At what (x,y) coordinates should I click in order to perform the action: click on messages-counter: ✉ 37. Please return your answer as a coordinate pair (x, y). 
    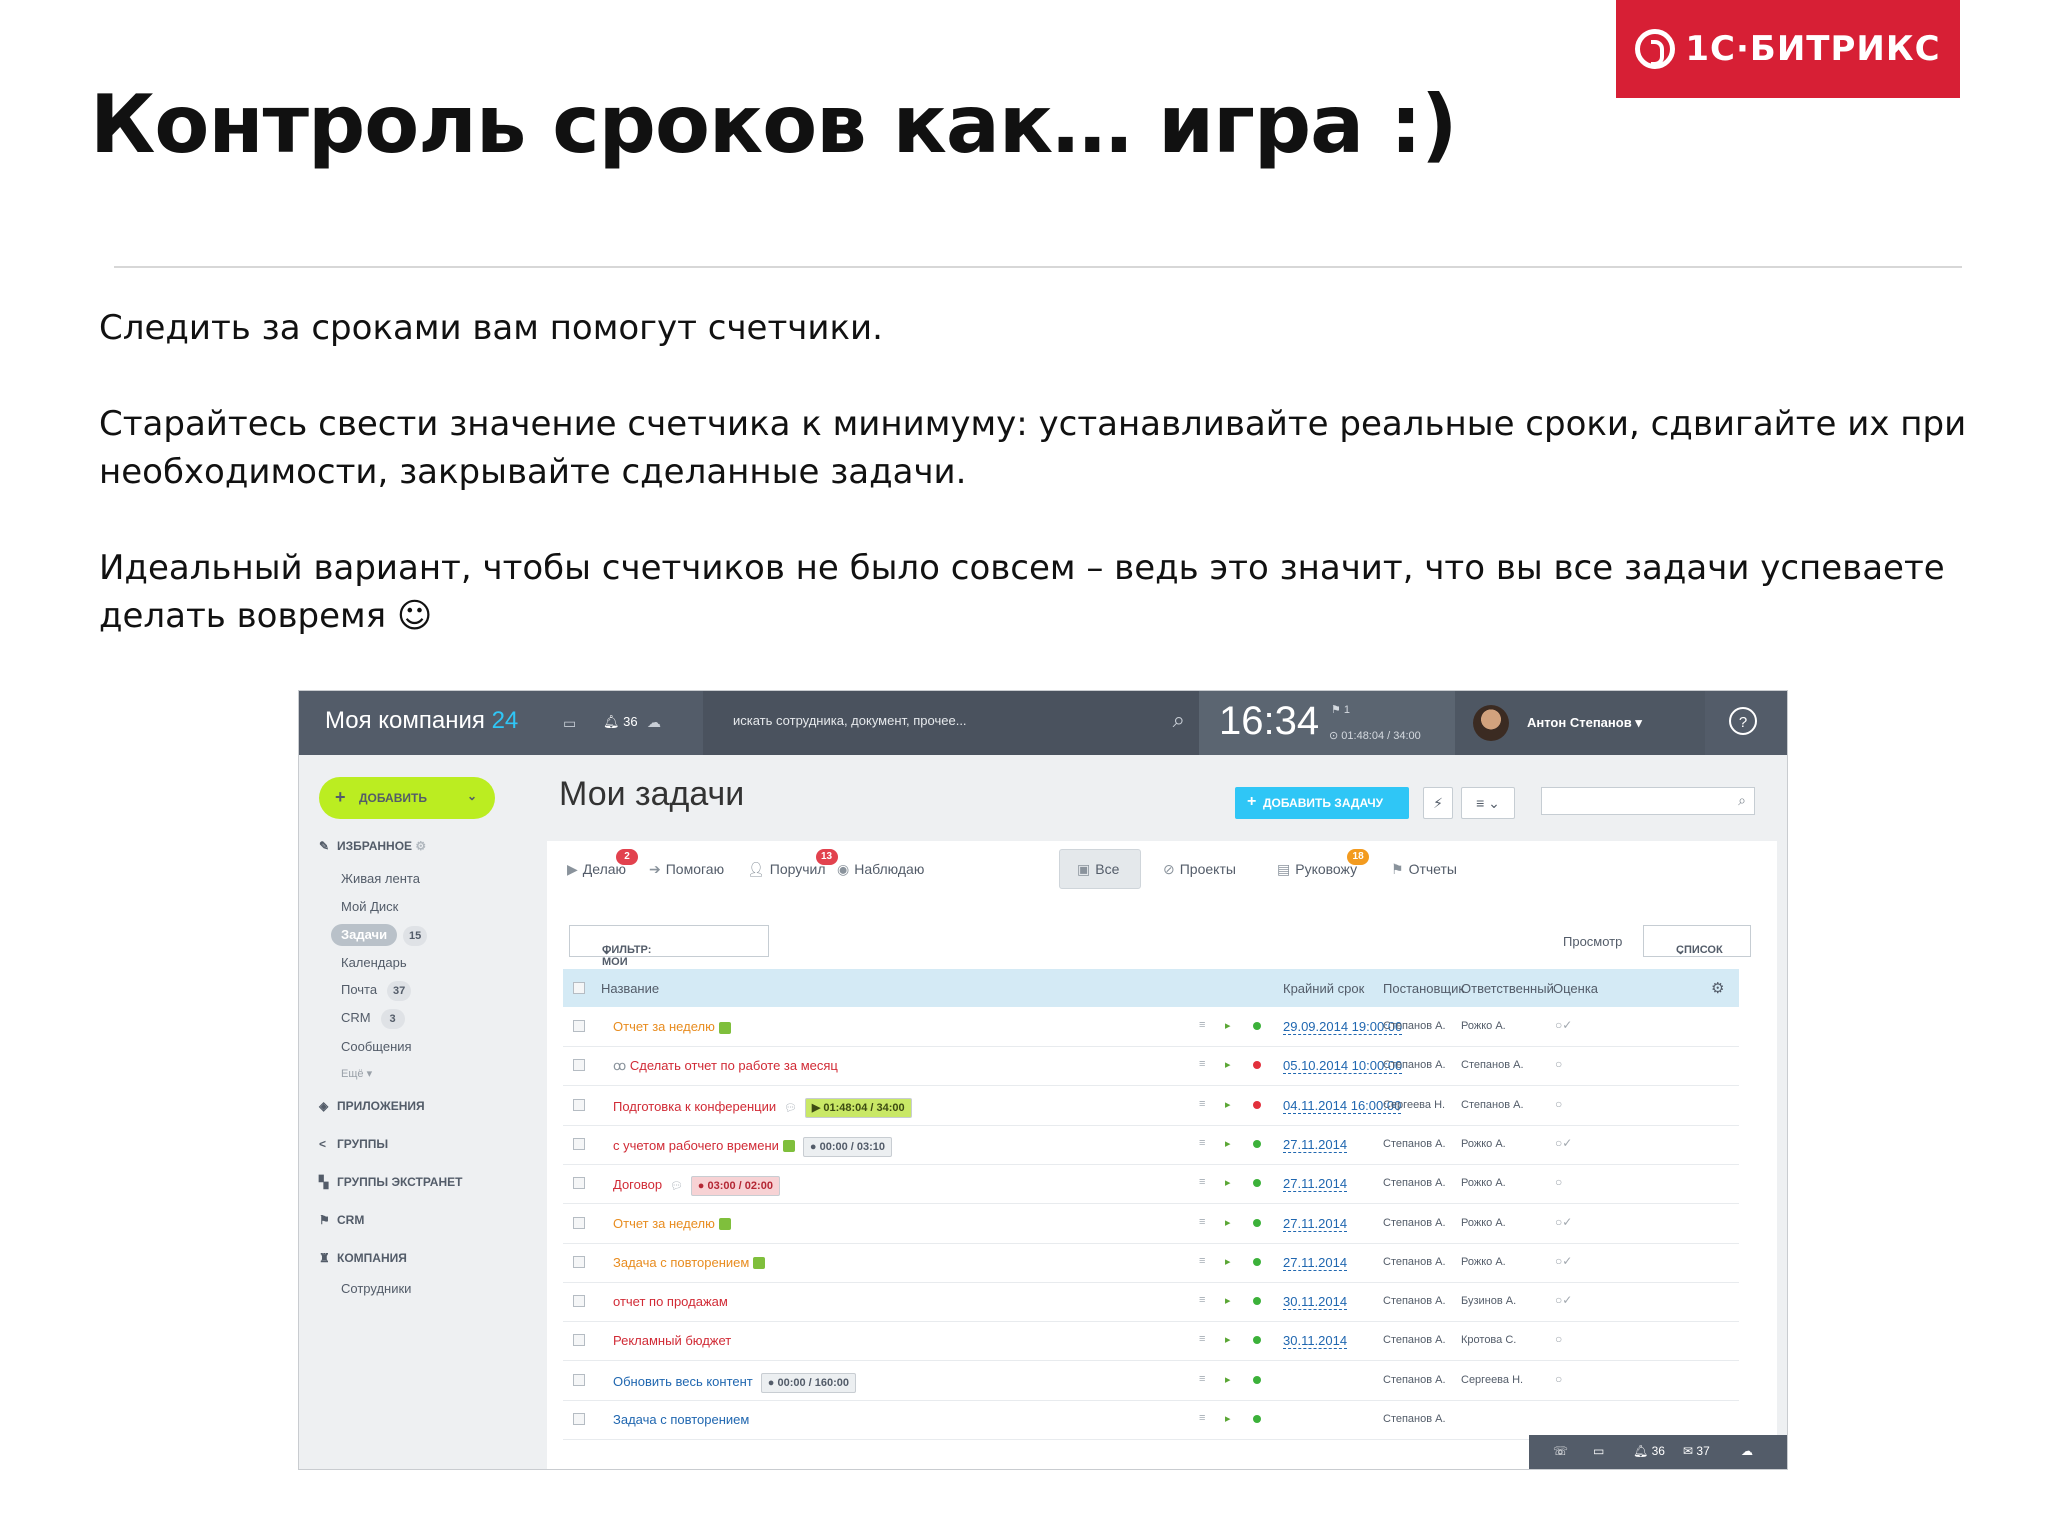
    Looking at the image, I should click on (1696, 1451).